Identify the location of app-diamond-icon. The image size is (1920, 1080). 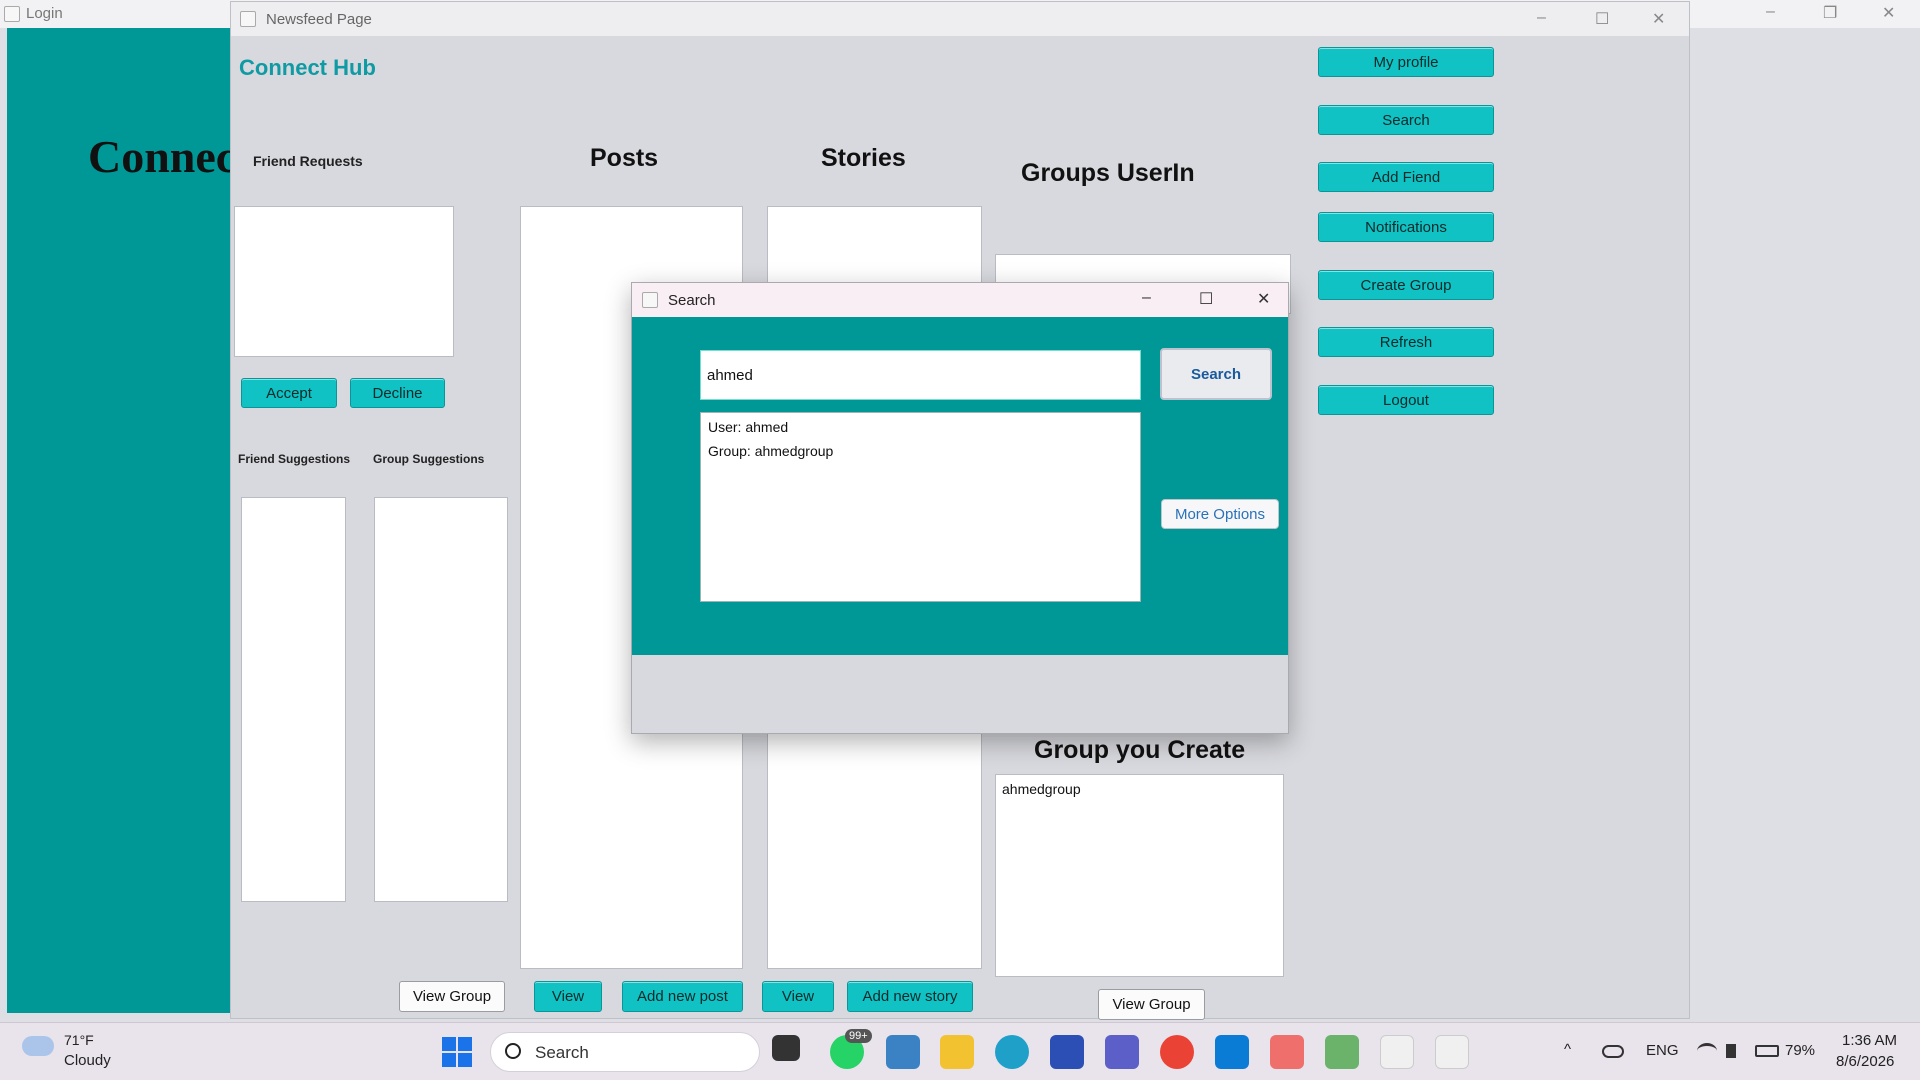
(1287, 1052).